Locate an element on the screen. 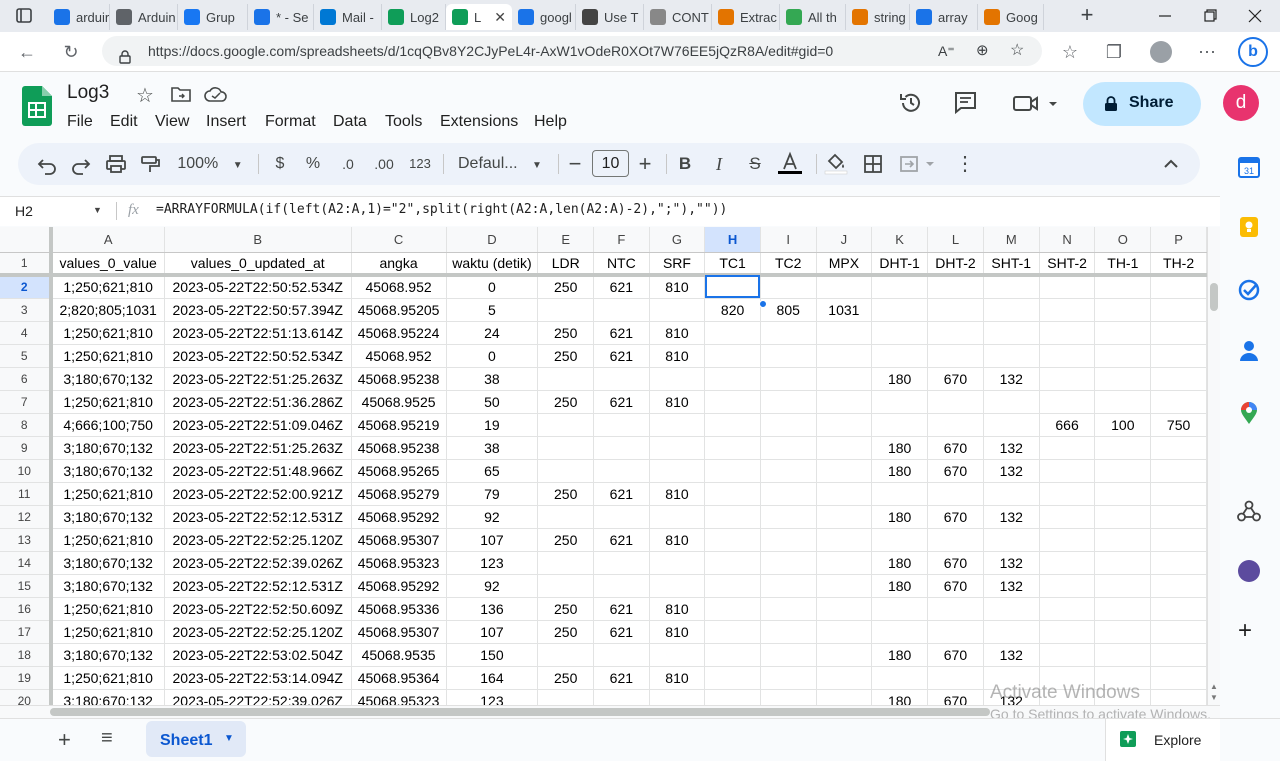  cell: 805 is located at coordinates (788, 310).